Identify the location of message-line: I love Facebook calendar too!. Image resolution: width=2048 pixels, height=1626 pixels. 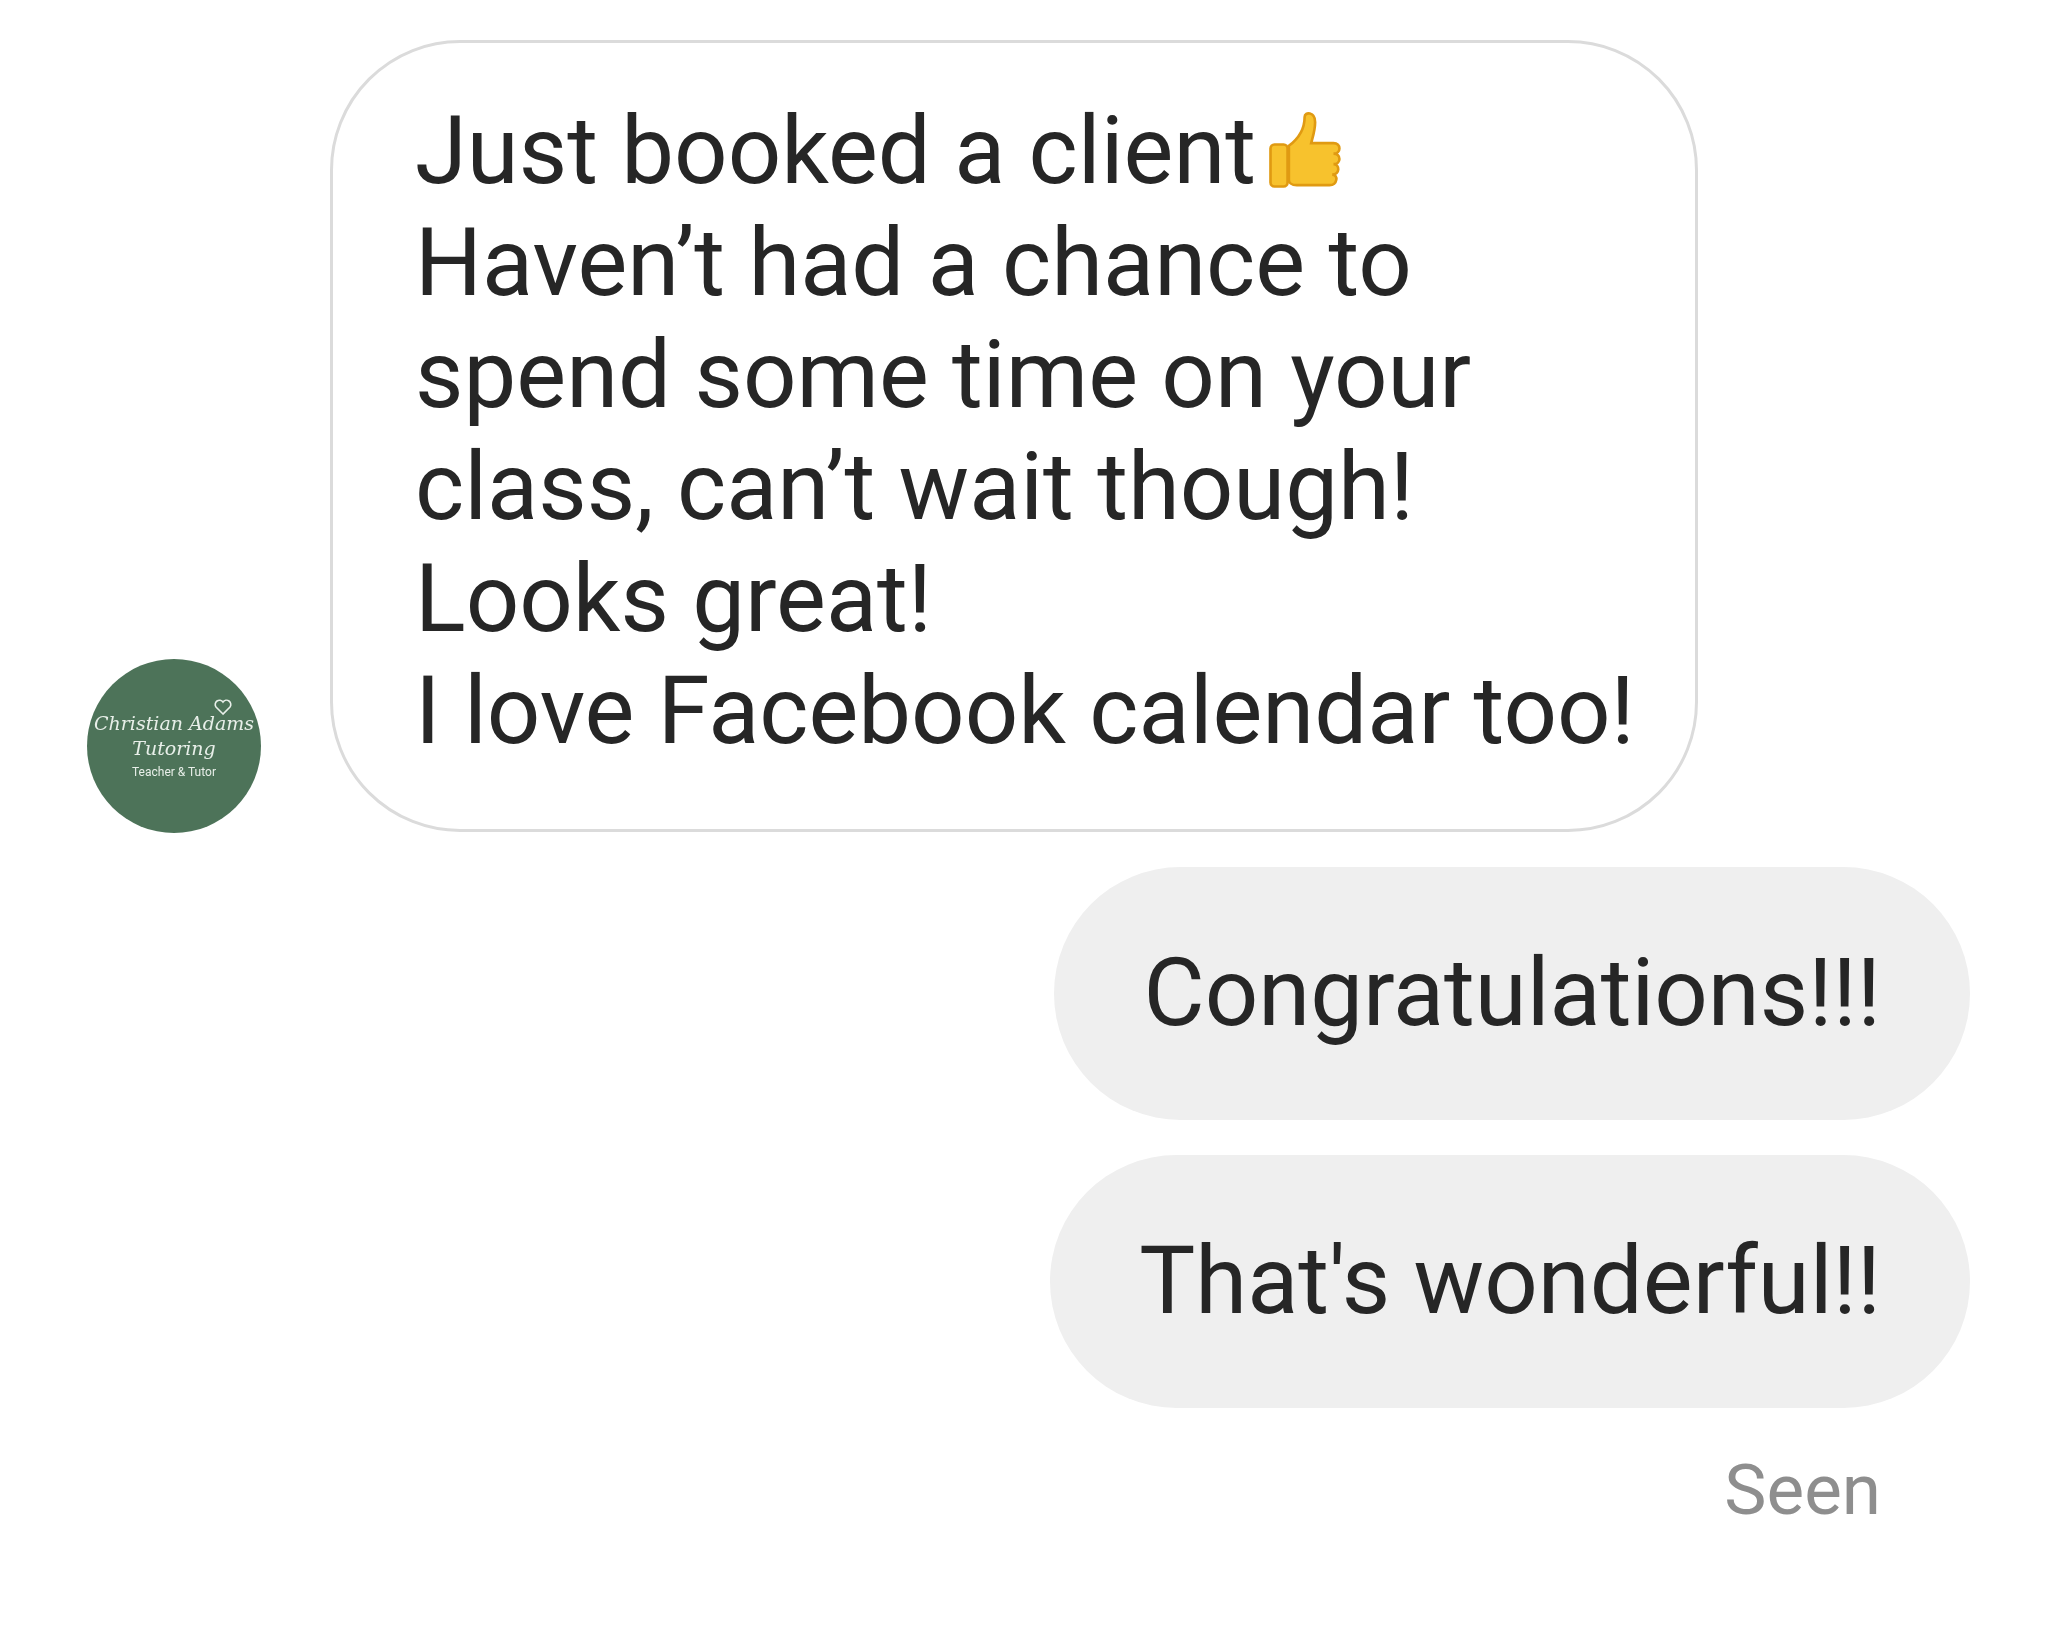
(1025, 711).